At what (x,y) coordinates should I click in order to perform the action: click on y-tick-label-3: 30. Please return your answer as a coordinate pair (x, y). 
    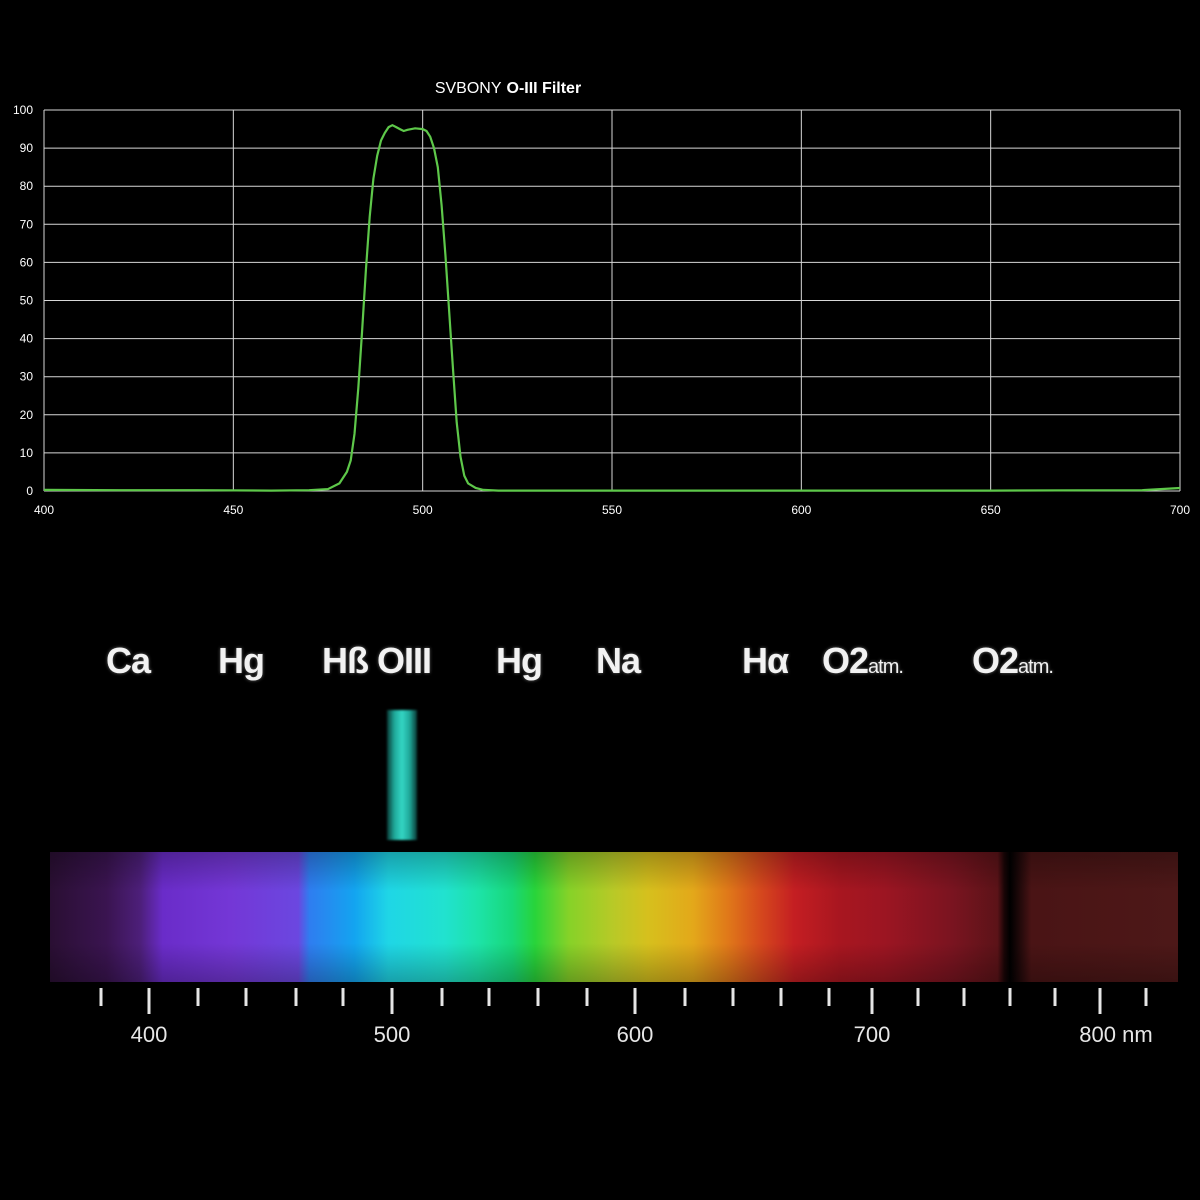
    Looking at the image, I should click on (27, 377).